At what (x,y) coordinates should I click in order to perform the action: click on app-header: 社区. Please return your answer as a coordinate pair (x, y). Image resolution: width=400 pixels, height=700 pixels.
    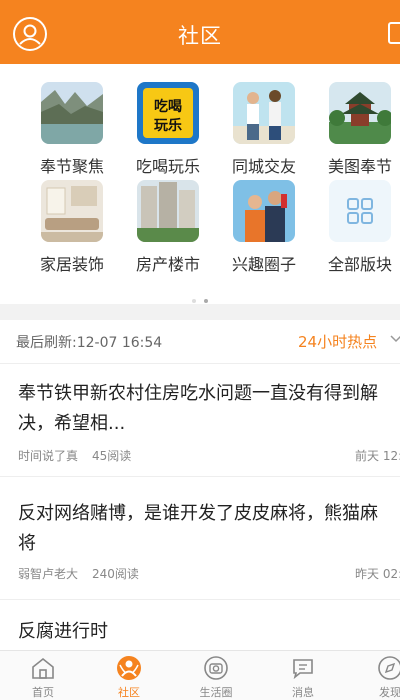
    Looking at the image, I should click on (200, 32).